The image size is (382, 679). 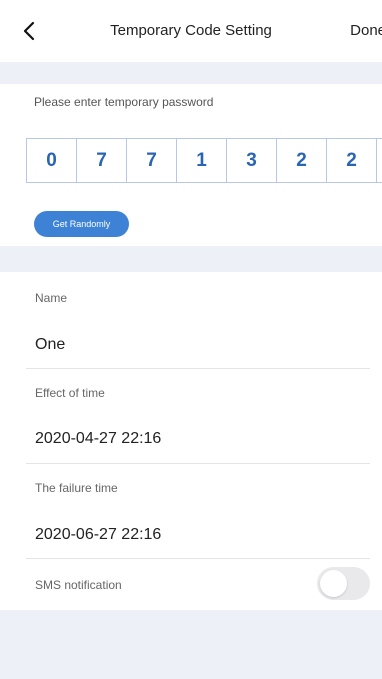 I want to click on password-digit-7: 2, so click(x=352, y=160).